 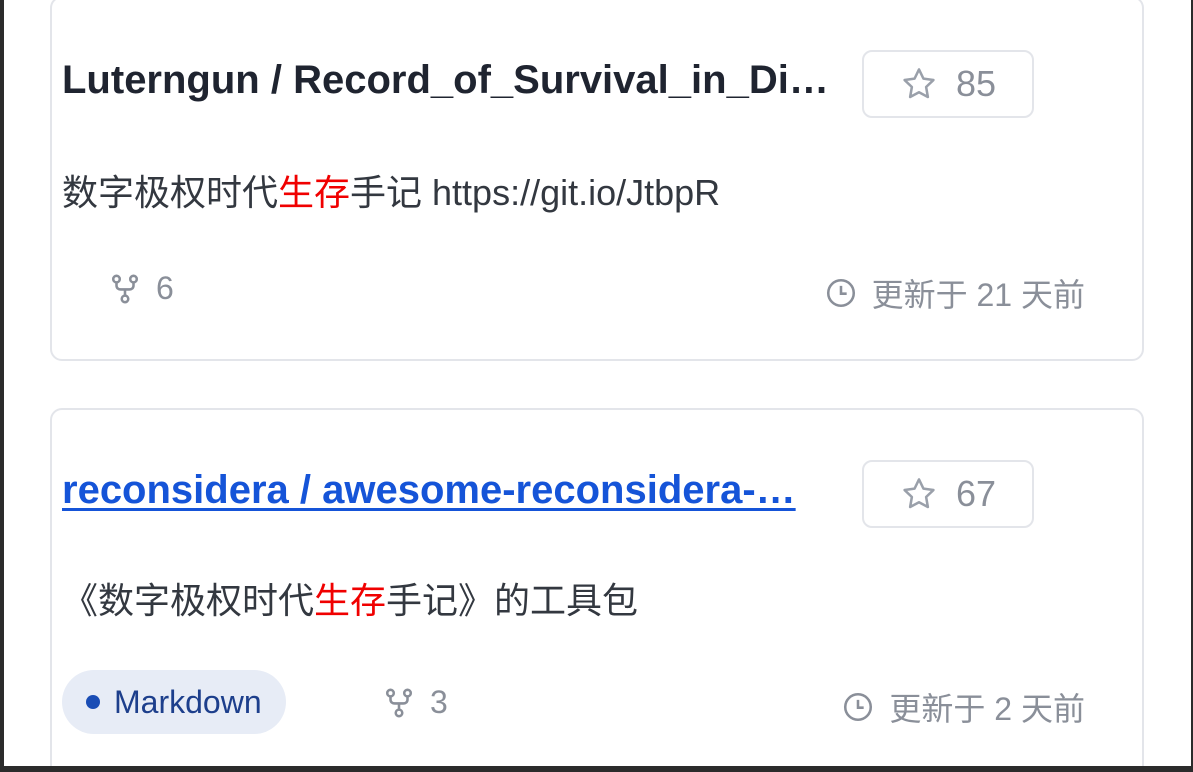 I want to click on updated-time: 更新于 21 天前, so click(x=954, y=293).